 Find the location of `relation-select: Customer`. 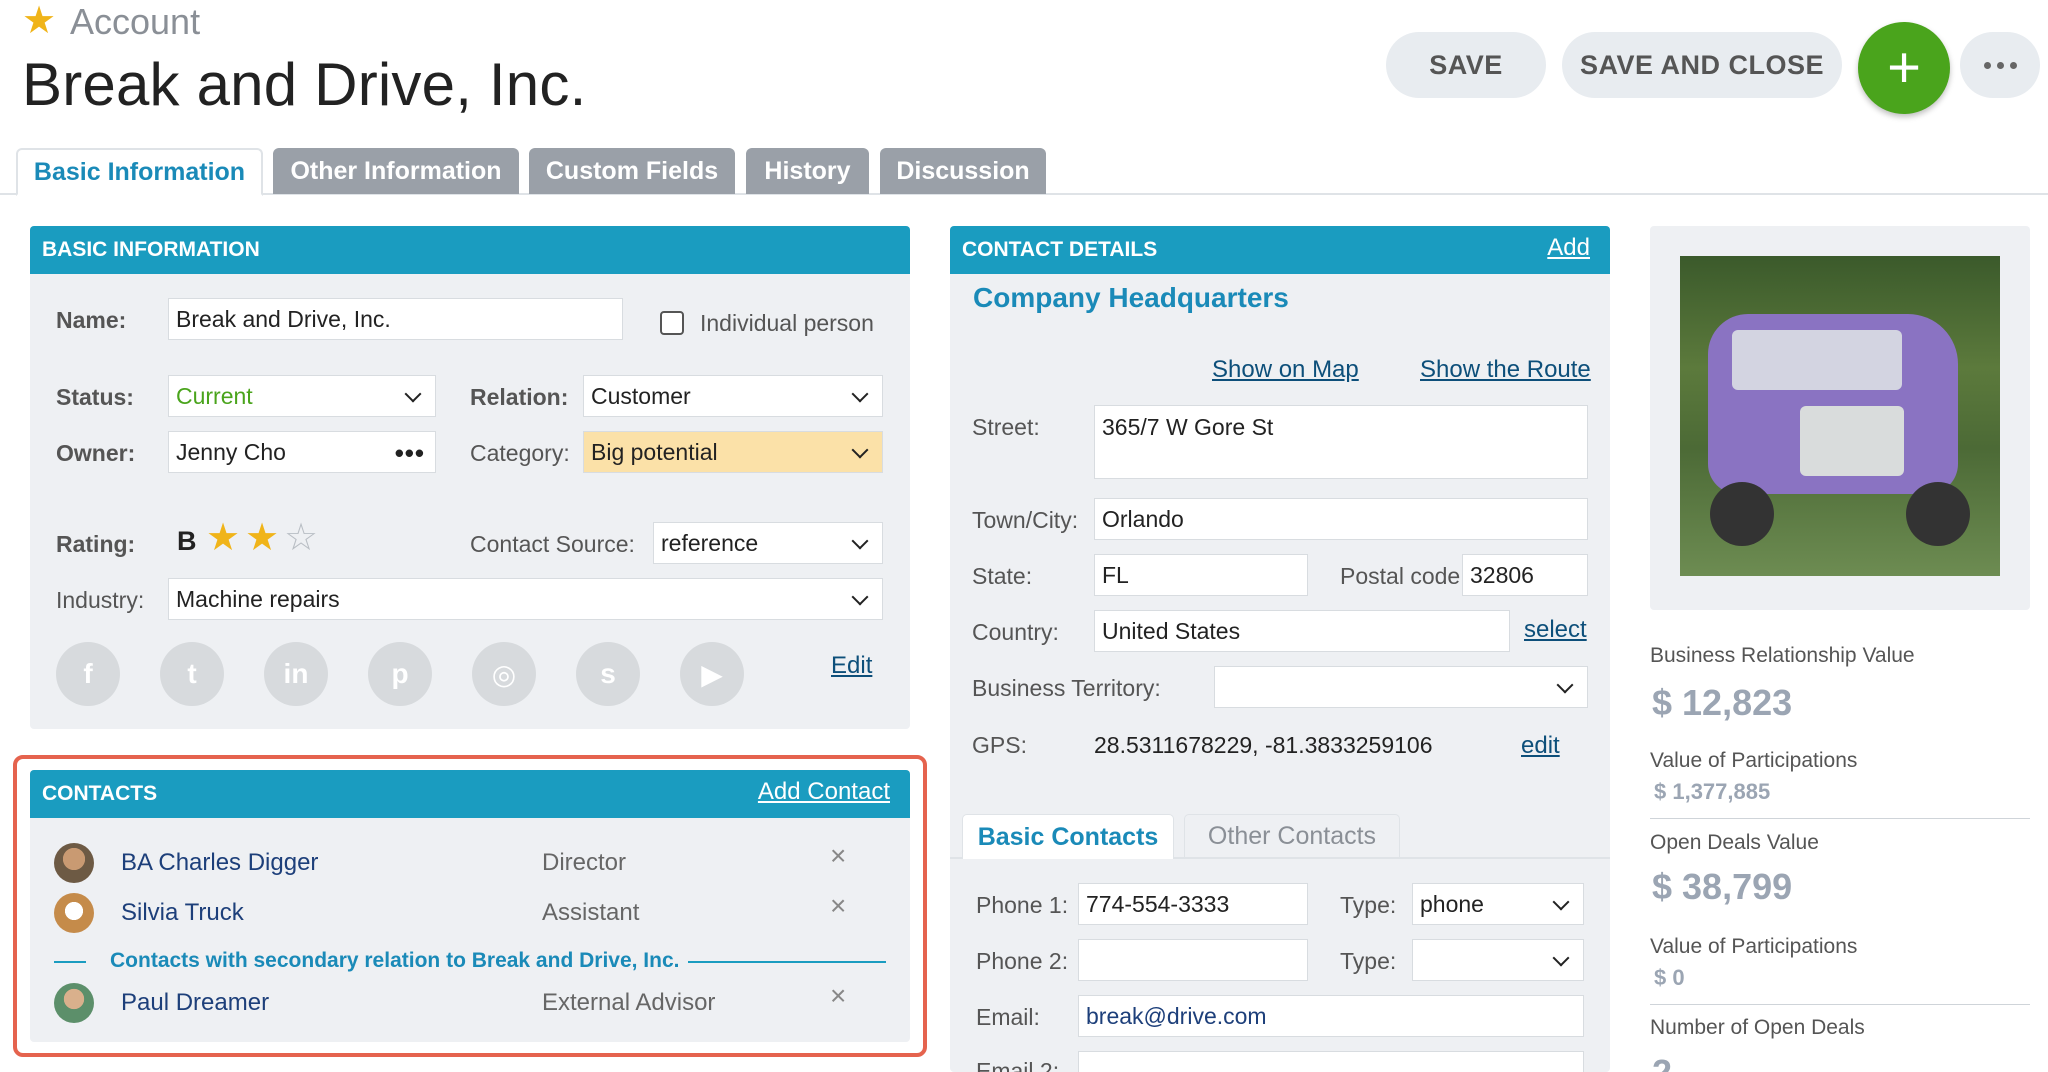

relation-select: Customer is located at coordinates (733, 396).